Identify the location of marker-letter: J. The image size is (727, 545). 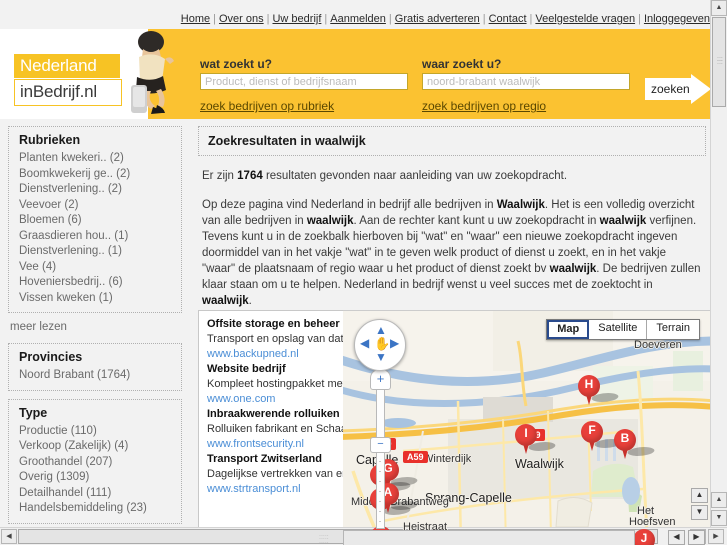
(644, 538).